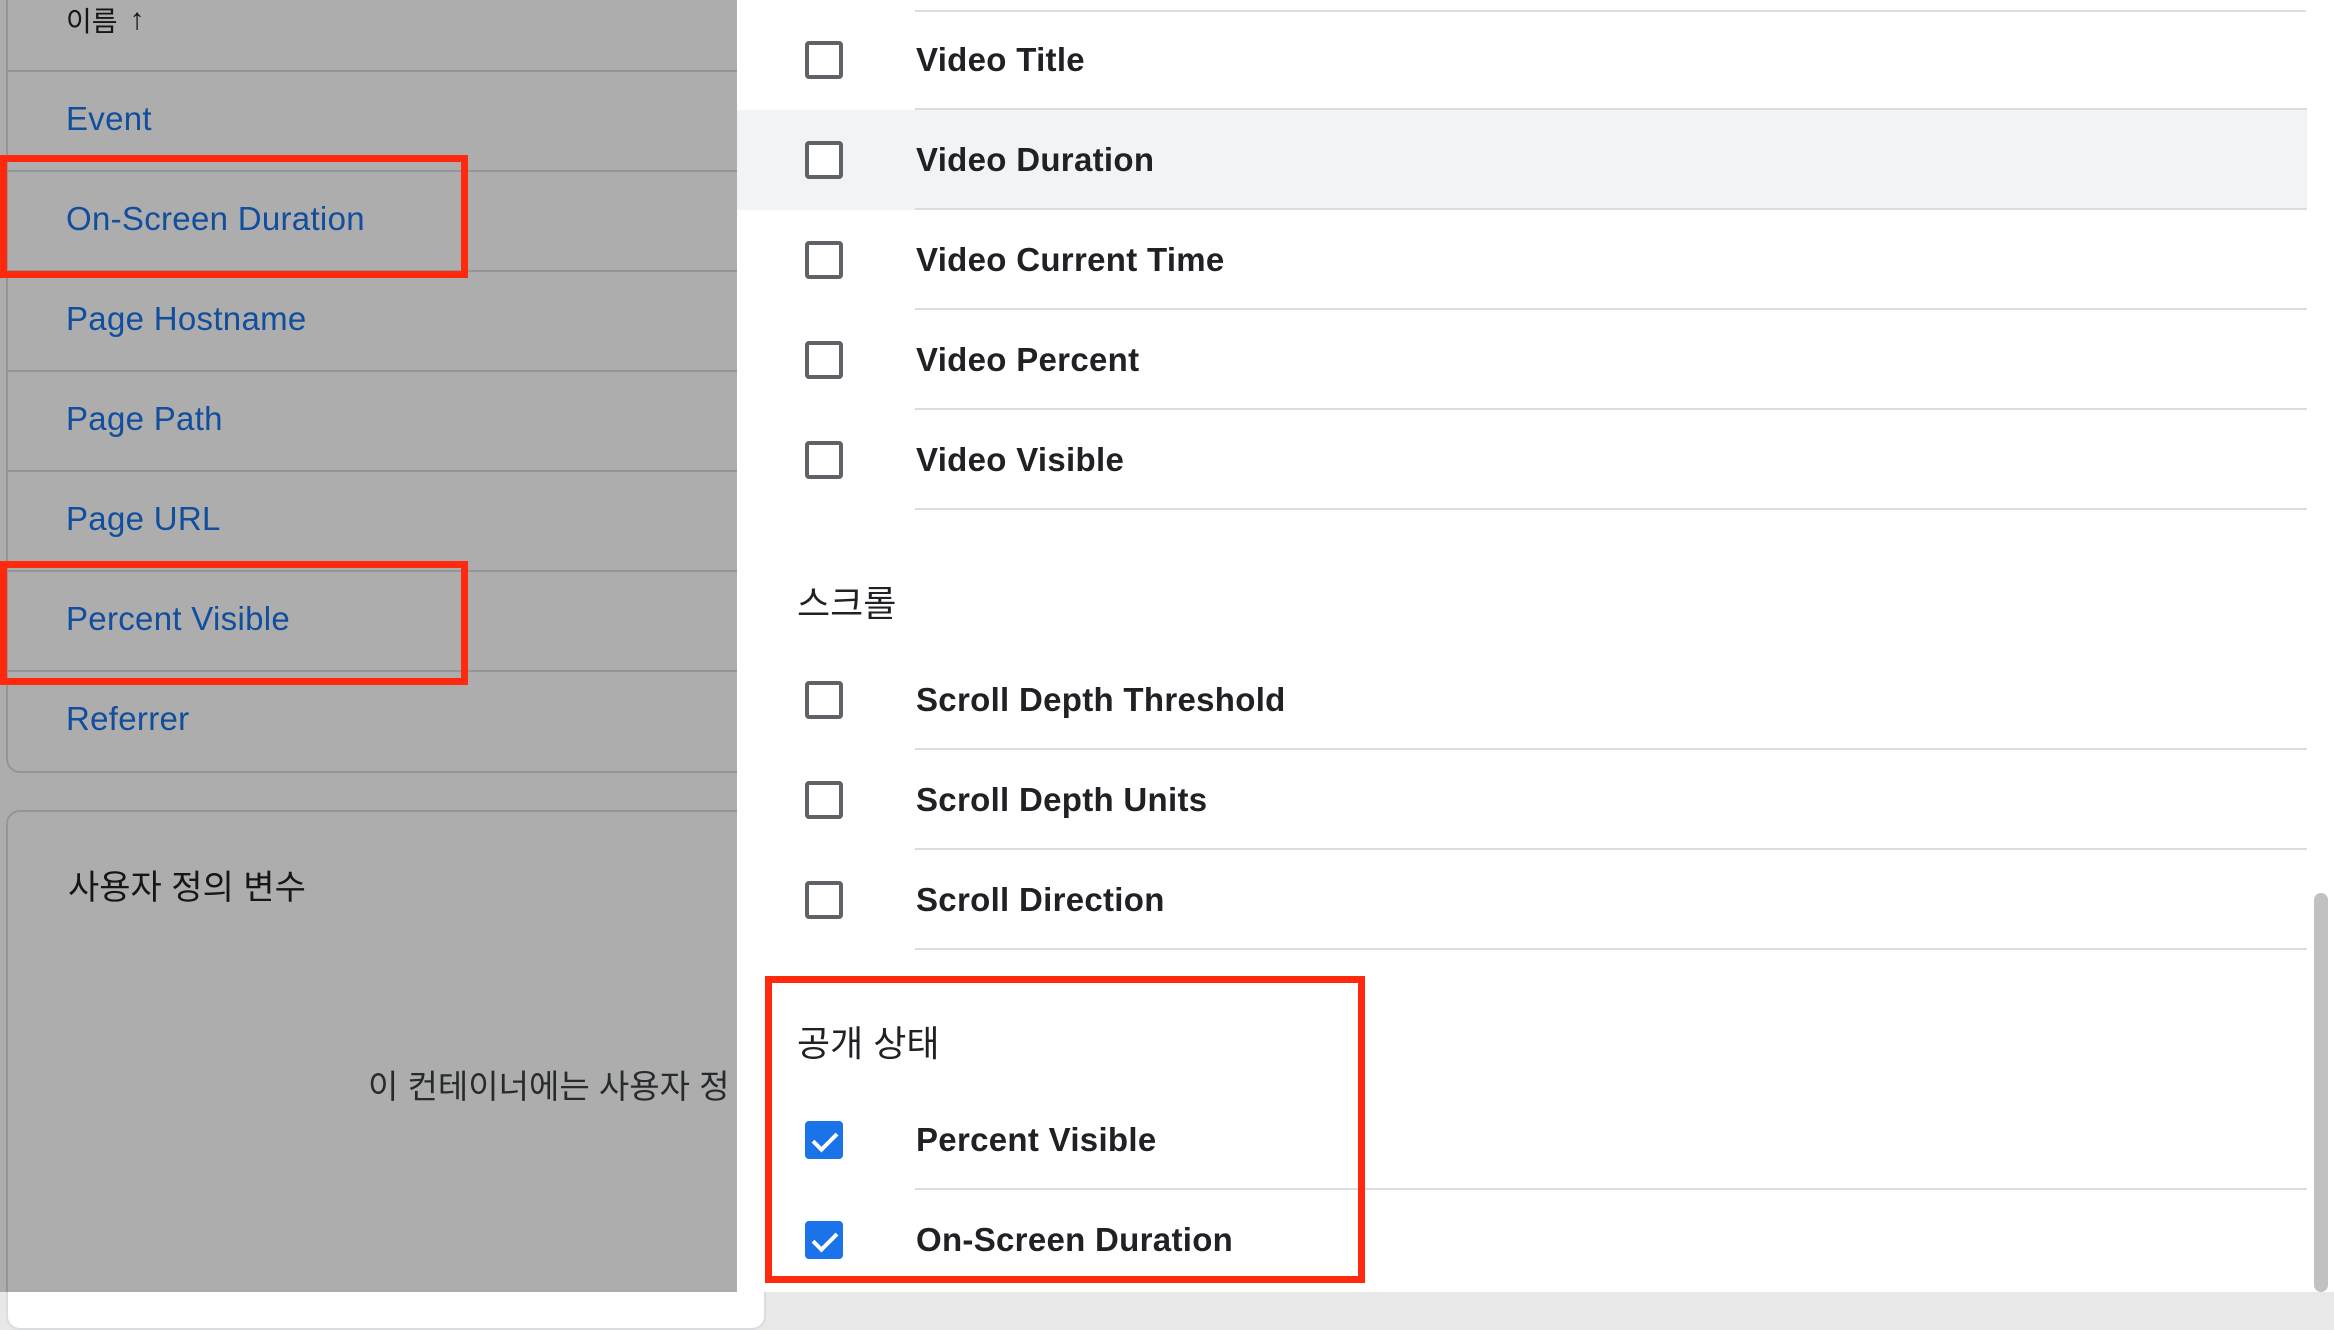 This screenshot has width=2334, height=1330. I want to click on scrollbar-thumb, so click(2321, 1092).